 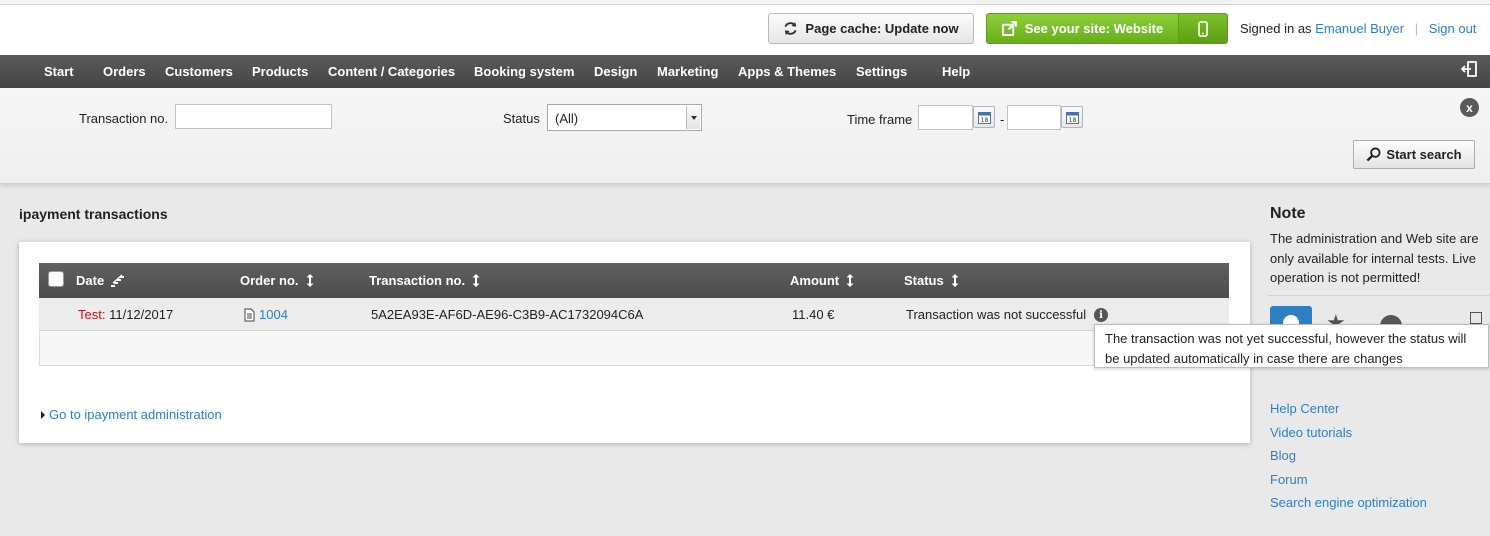 What do you see at coordinates (280, 71) in the screenshot?
I see `nav-item-products: Products` at bounding box center [280, 71].